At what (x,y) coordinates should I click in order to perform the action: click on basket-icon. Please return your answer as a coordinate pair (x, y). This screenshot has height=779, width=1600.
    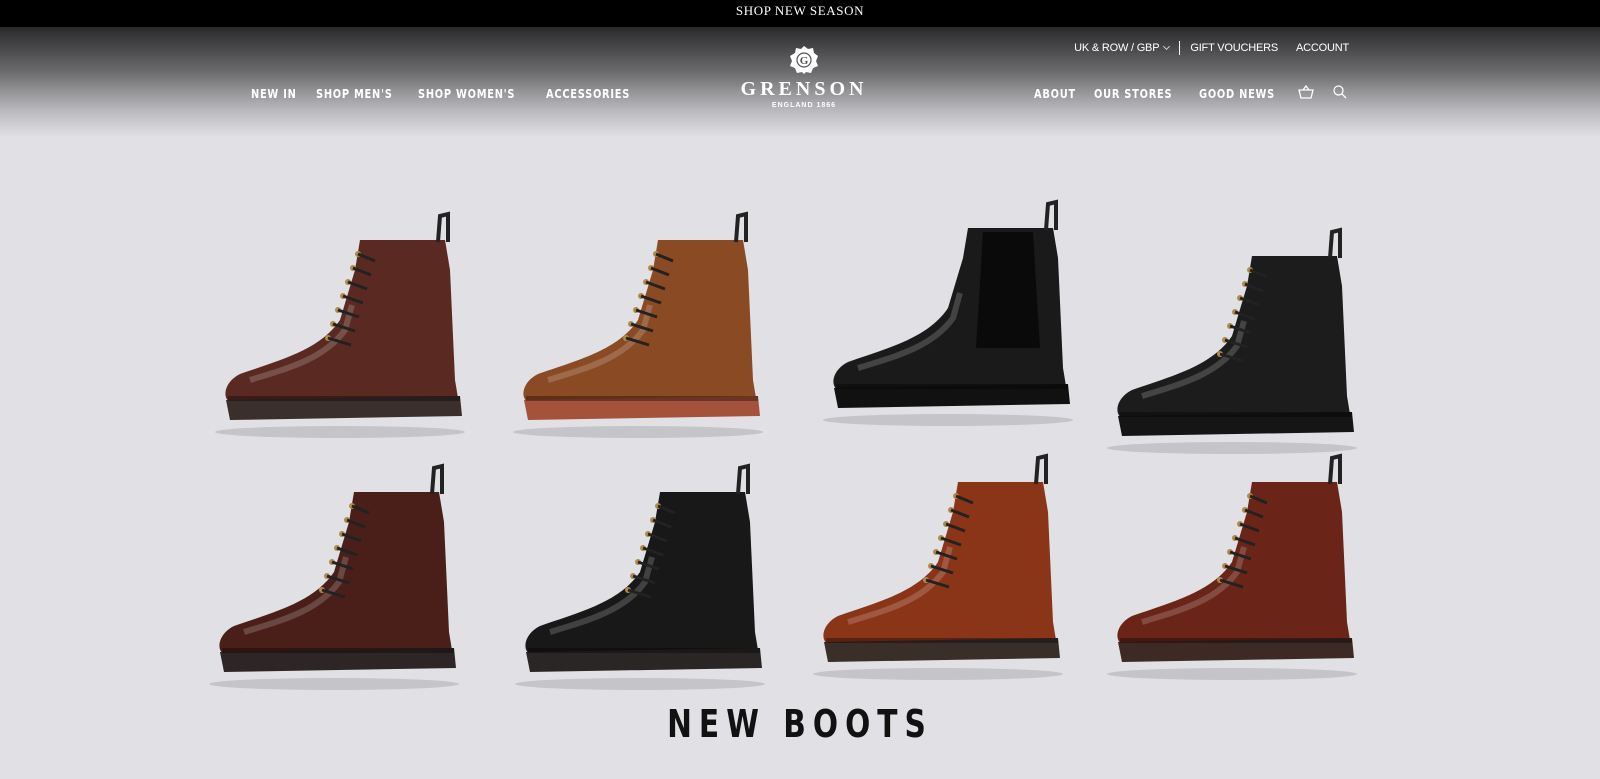
    Looking at the image, I should click on (1306, 91).